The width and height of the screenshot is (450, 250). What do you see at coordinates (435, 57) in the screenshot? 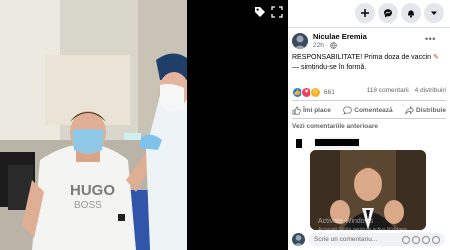
I see `syringe-emoji-icon: ✎` at bounding box center [435, 57].